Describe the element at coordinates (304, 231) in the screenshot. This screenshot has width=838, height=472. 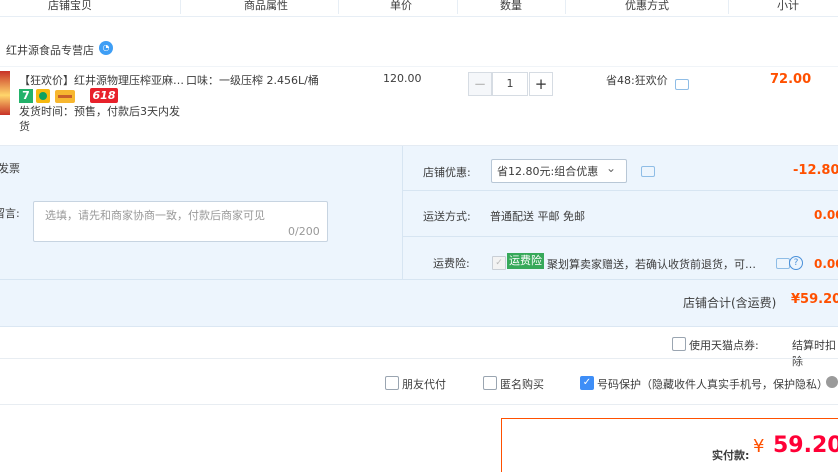
I see `message-char-count: 0/200` at that location.